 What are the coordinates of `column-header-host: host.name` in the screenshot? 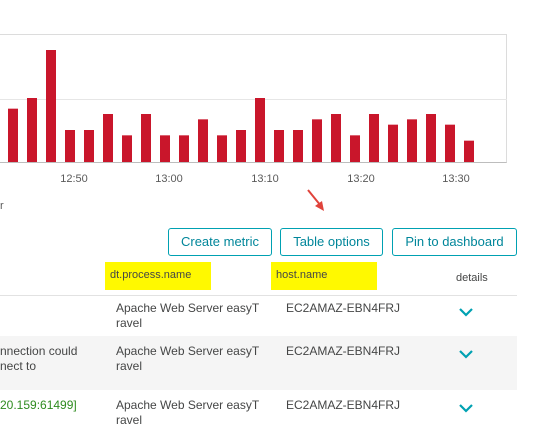 It's located at (324, 276).